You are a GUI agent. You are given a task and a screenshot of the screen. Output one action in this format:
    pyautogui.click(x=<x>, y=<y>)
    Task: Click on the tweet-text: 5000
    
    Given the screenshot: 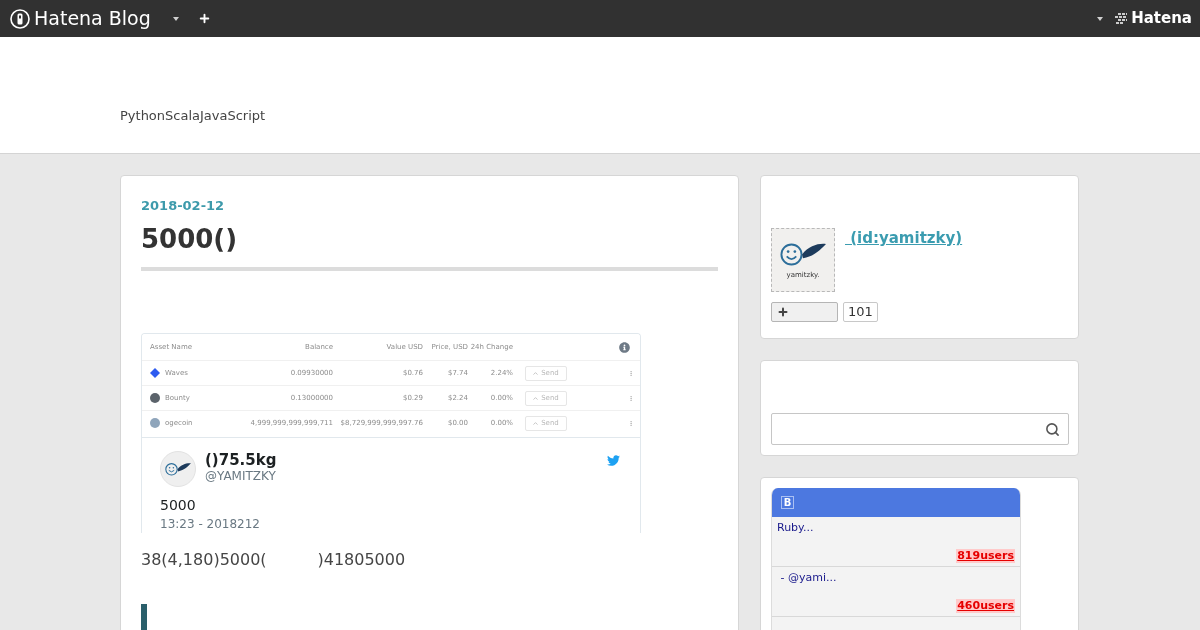 What is the action you would take?
    pyautogui.click(x=178, y=505)
    